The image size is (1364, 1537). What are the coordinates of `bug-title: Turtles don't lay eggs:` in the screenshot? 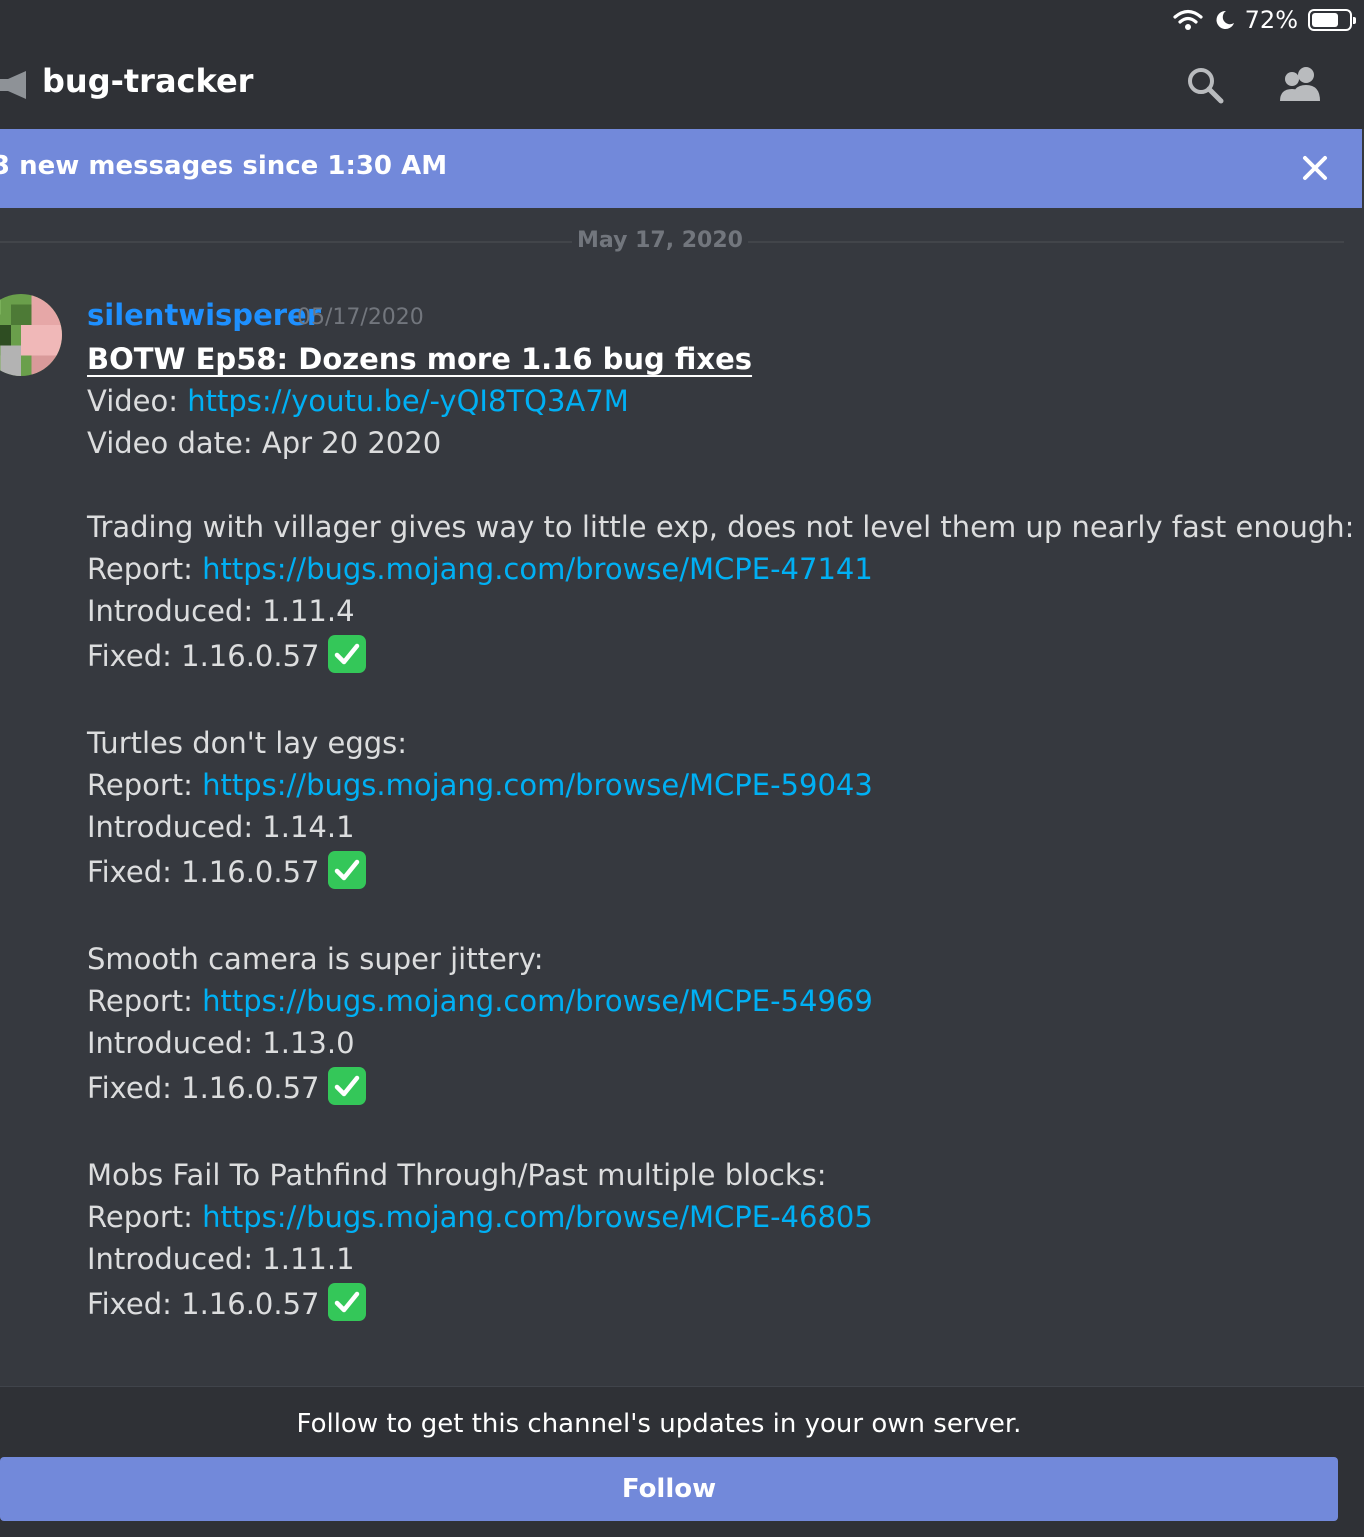 It's located at (247, 743).